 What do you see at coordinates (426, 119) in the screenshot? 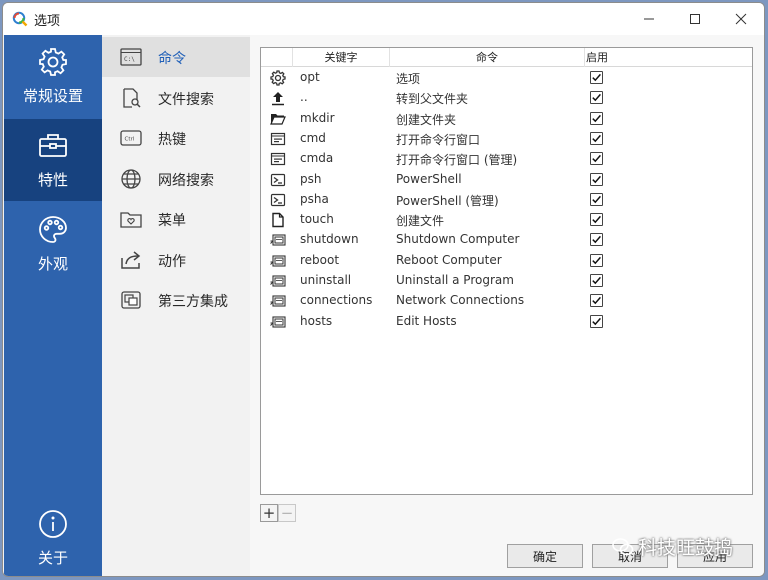
I see `row-command: 创建文件夹` at bounding box center [426, 119].